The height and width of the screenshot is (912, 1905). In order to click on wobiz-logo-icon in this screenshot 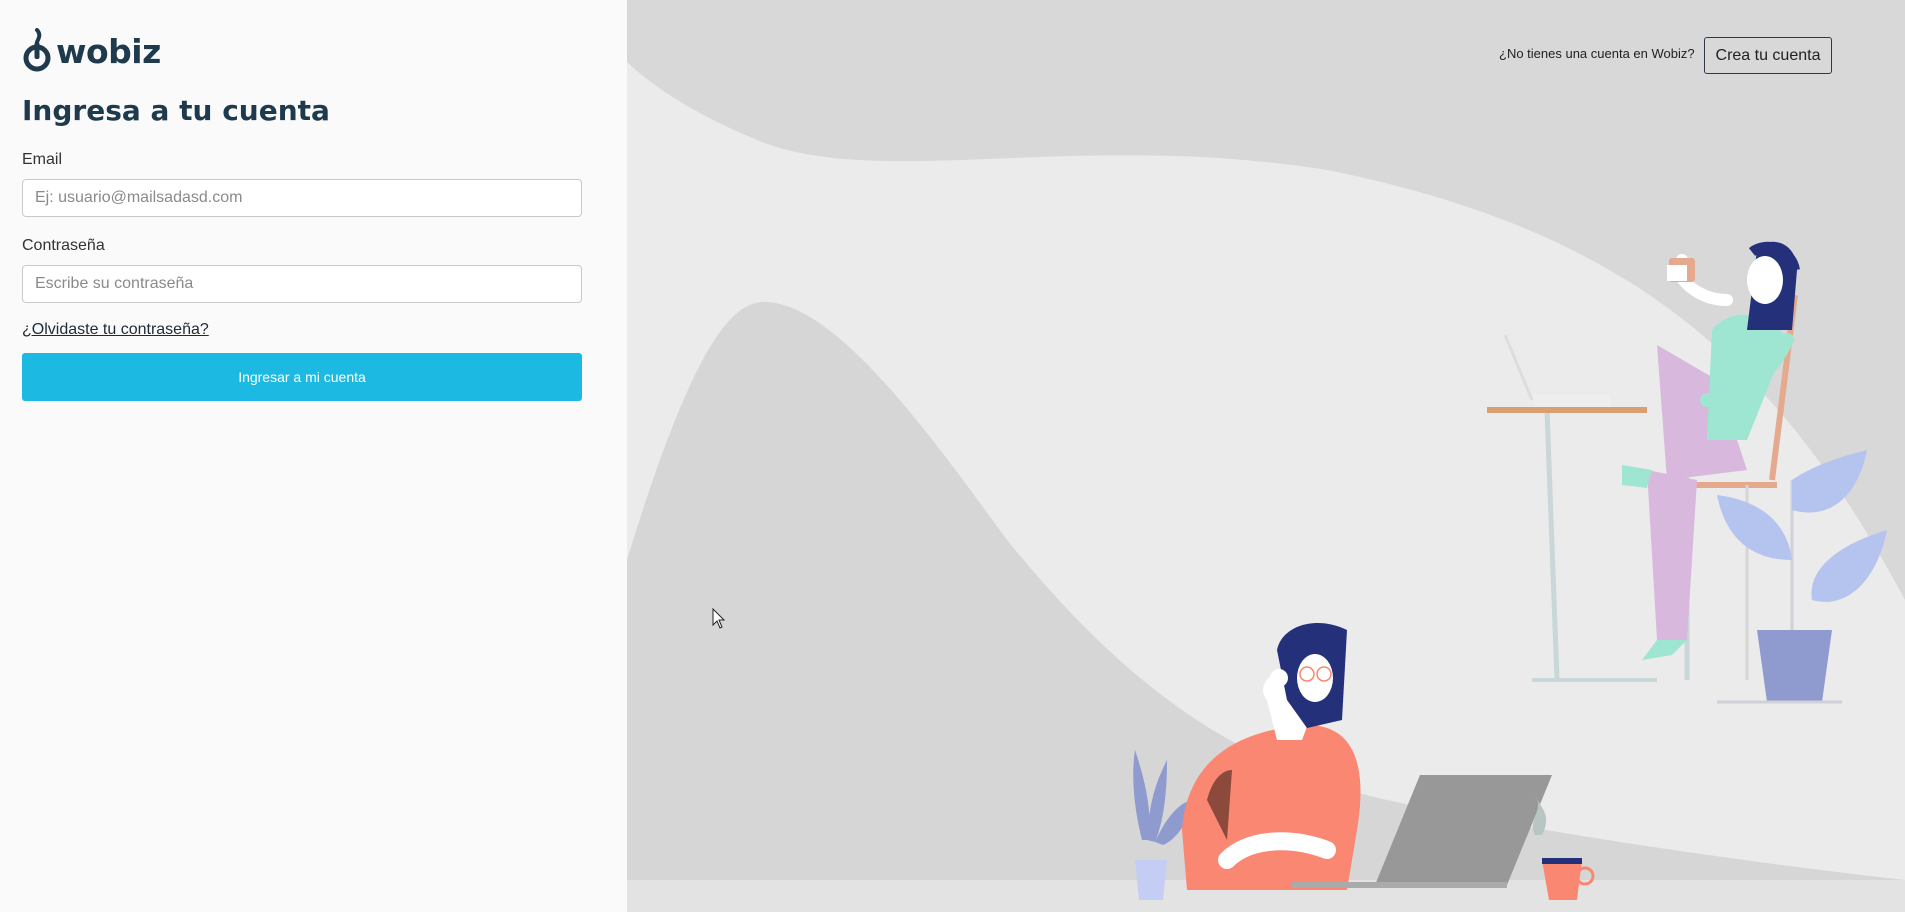, I will do `click(37, 50)`.